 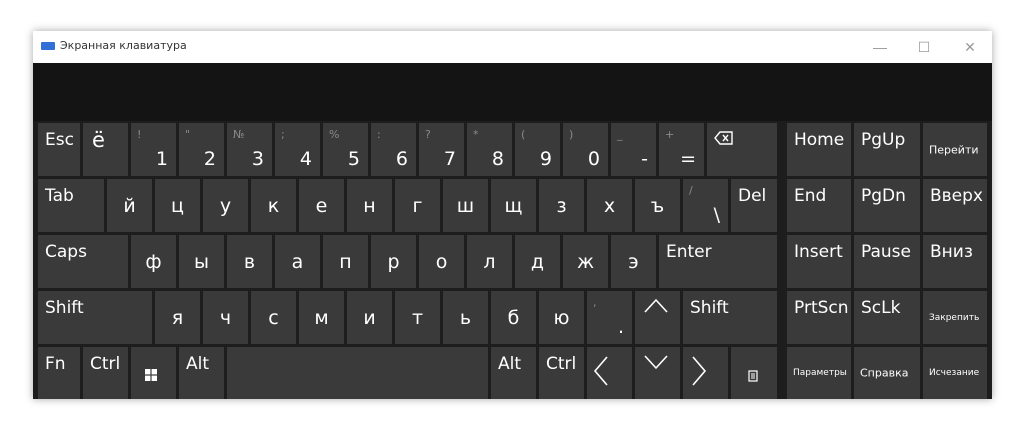 I want to click on key-letter: л, so click(x=489, y=261).